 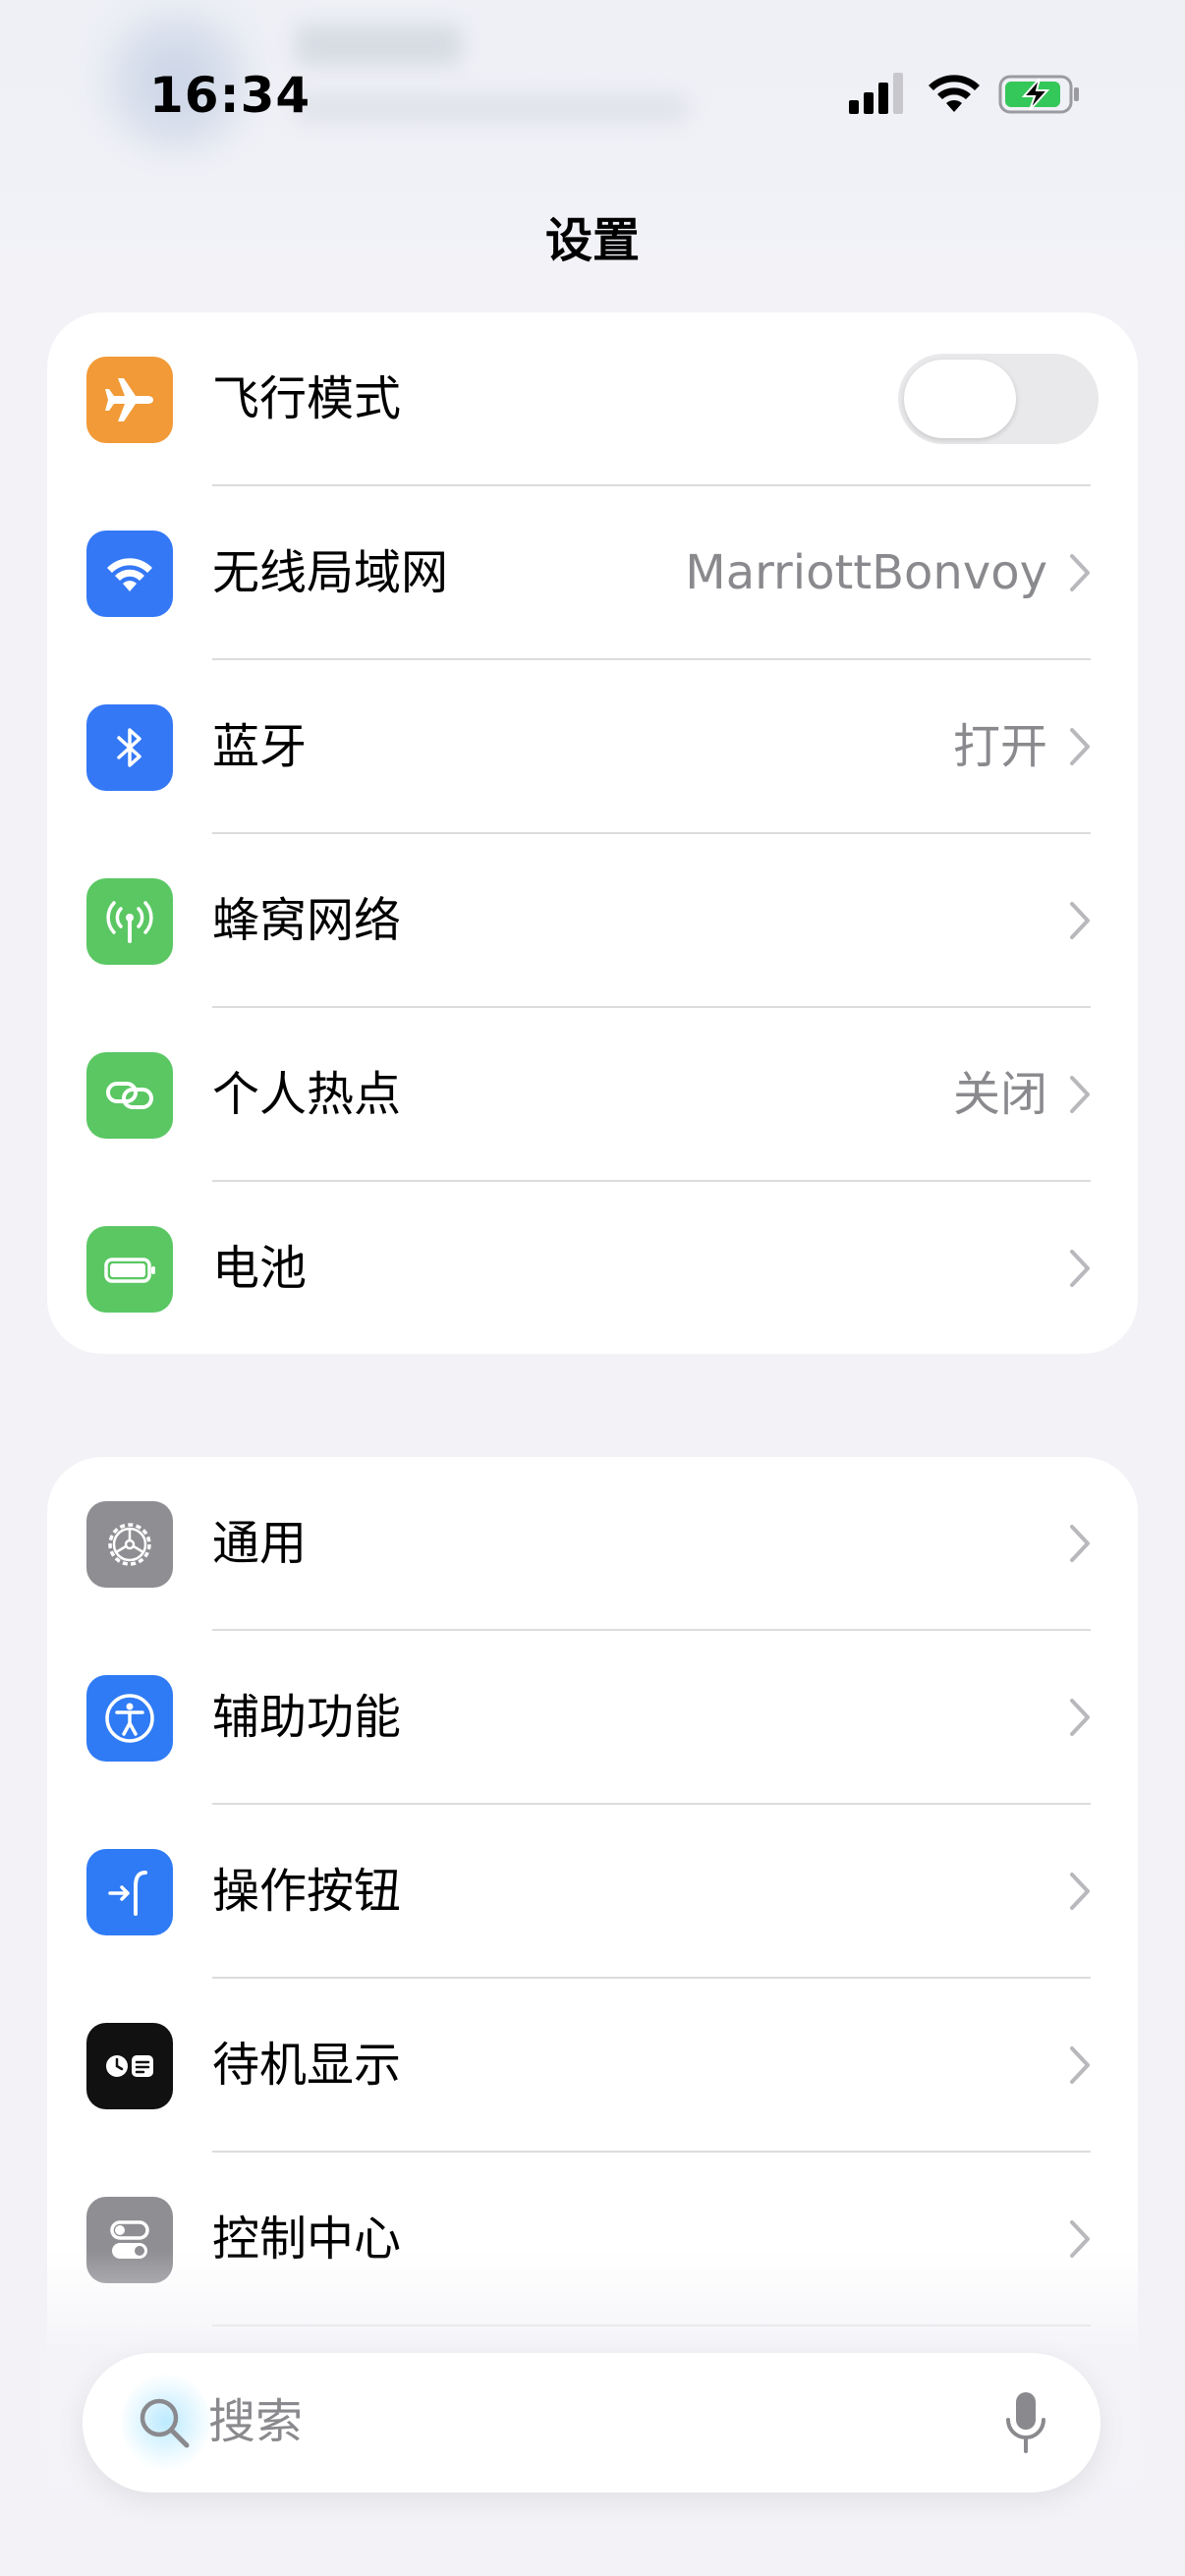 What do you see at coordinates (260, 1543) in the screenshot?
I see `row-label: 通用` at bounding box center [260, 1543].